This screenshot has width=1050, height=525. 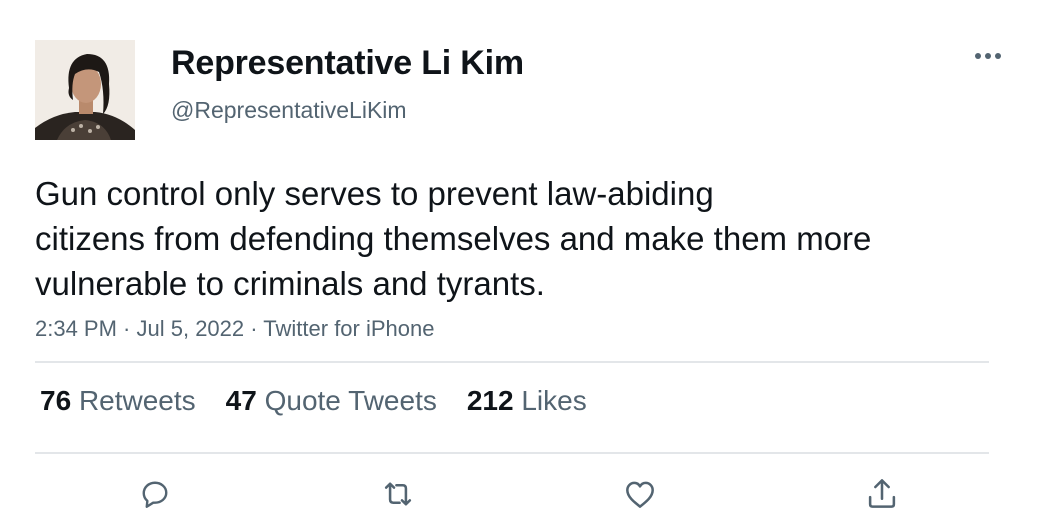 What do you see at coordinates (350, 400) in the screenshot?
I see `quote-tweets-label: Quote Tweets` at bounding box center [350, 400].